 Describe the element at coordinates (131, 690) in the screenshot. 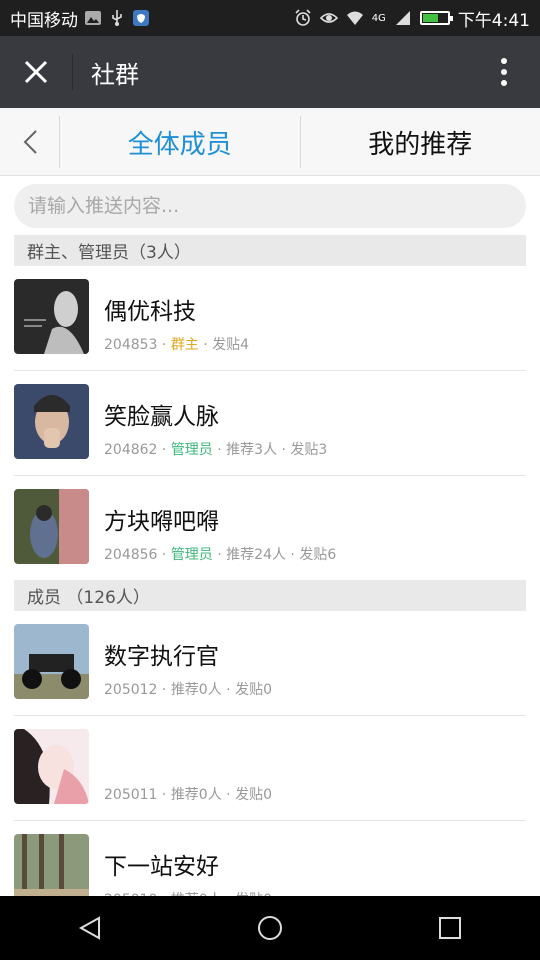

I see `member-id: 205012` at that location.